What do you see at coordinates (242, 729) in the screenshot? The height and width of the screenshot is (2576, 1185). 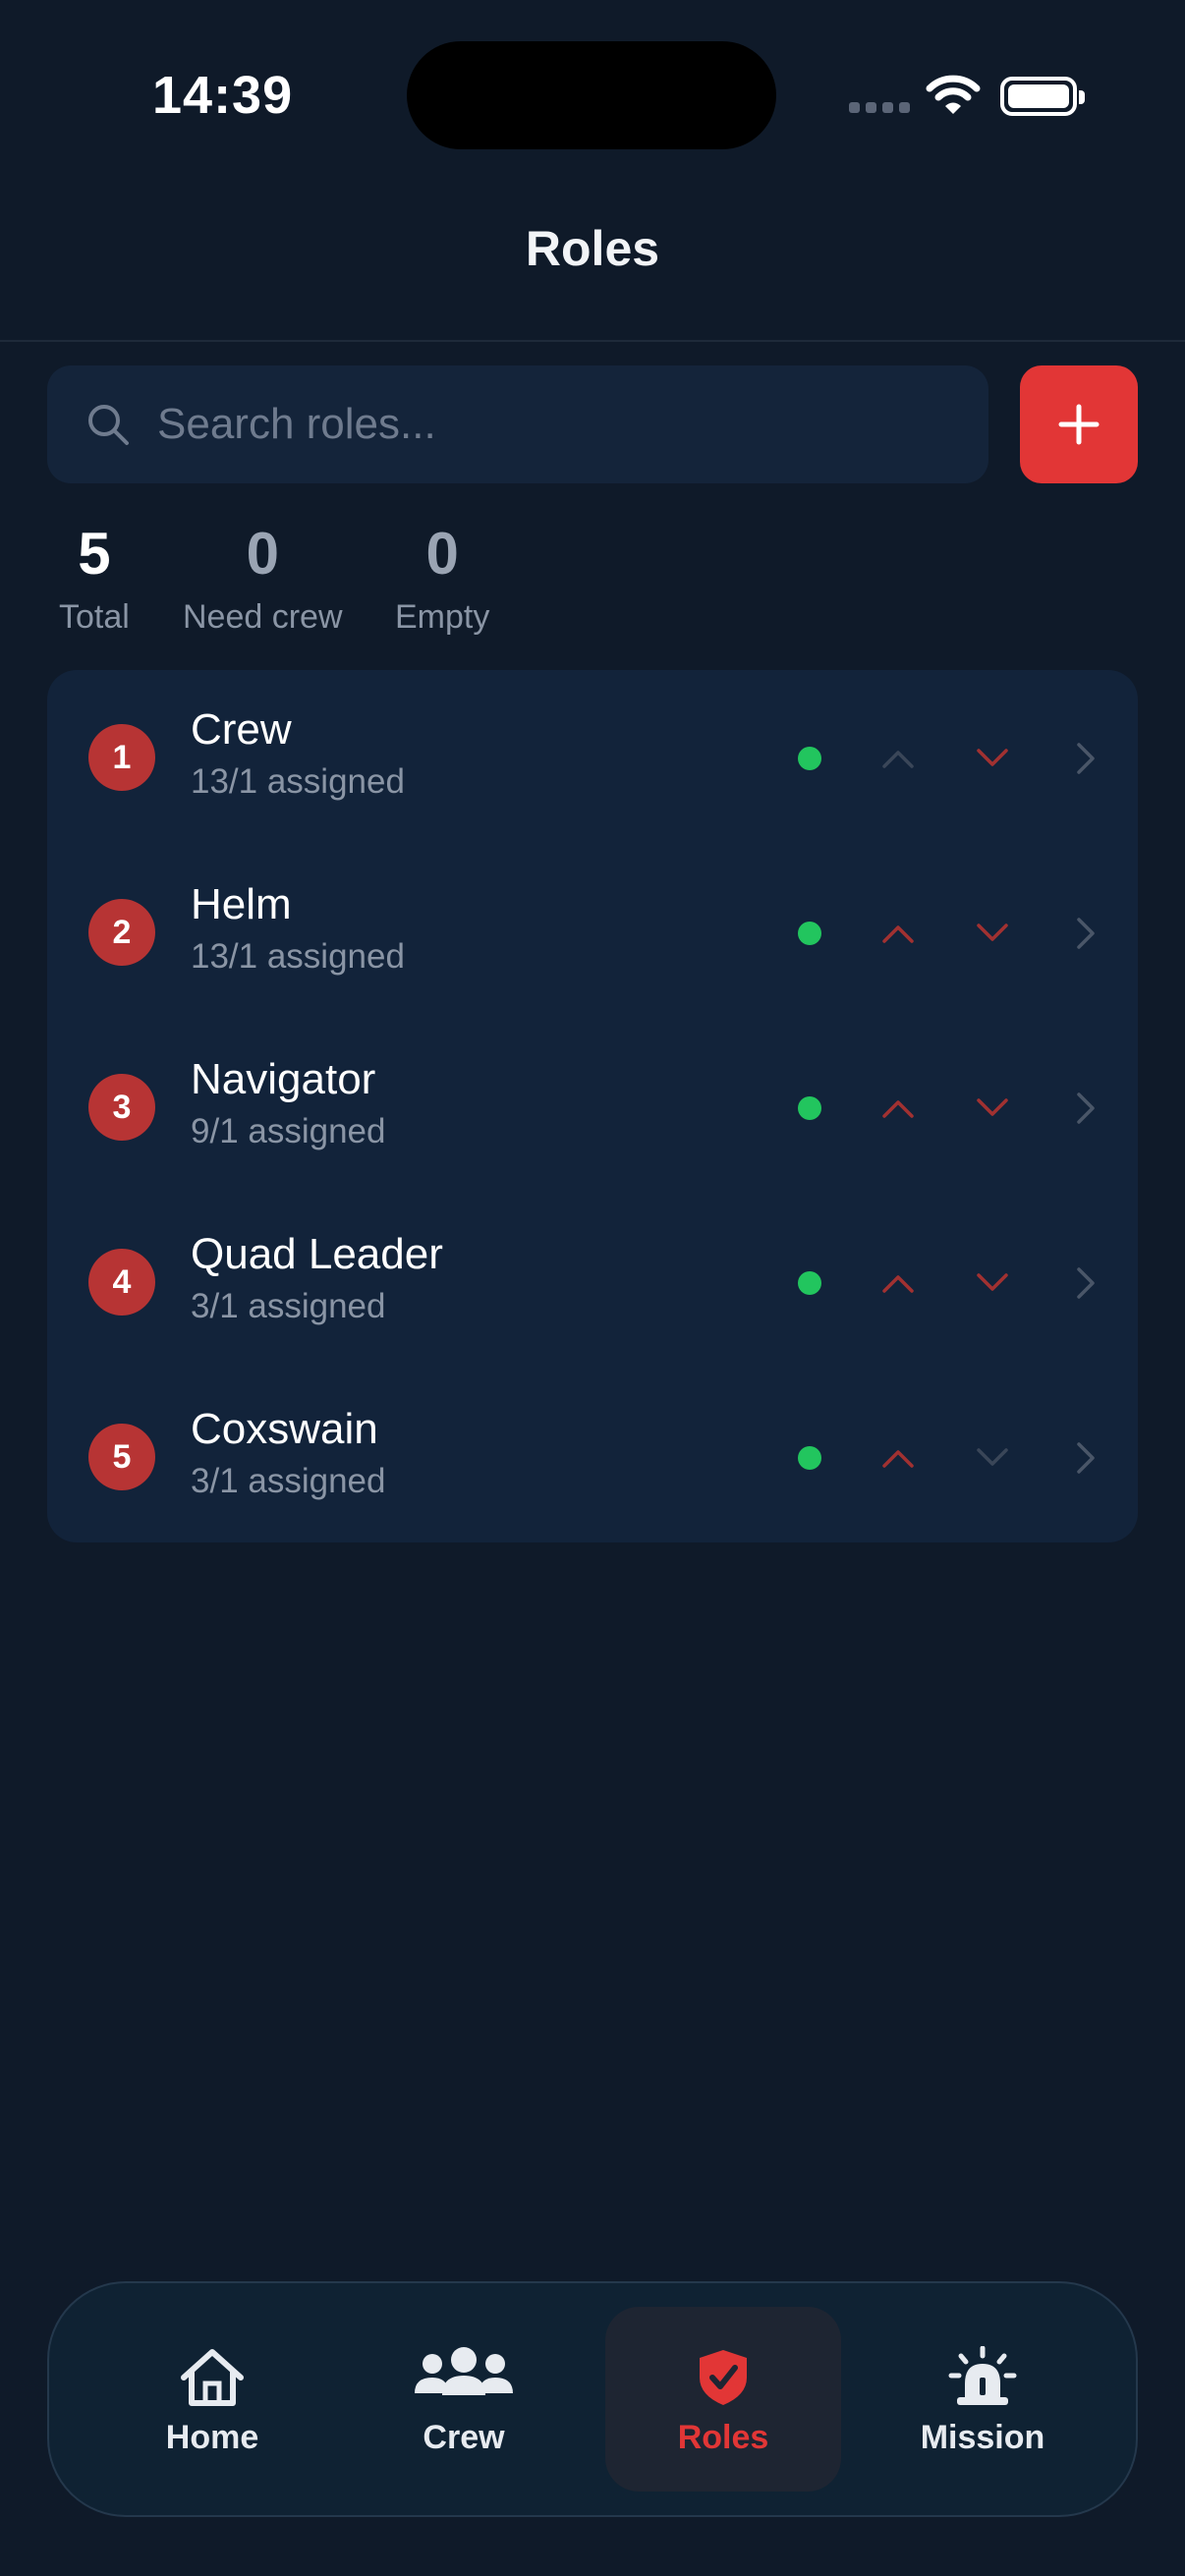 I see `role-name: Crew` at bounding box center [242, 729].